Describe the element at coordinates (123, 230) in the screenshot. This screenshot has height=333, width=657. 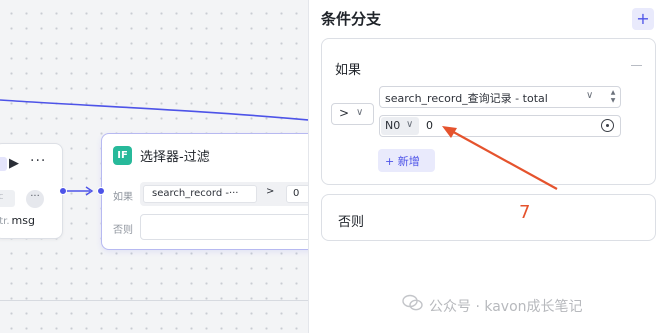
I see `else-row-label: 否则` at that location.